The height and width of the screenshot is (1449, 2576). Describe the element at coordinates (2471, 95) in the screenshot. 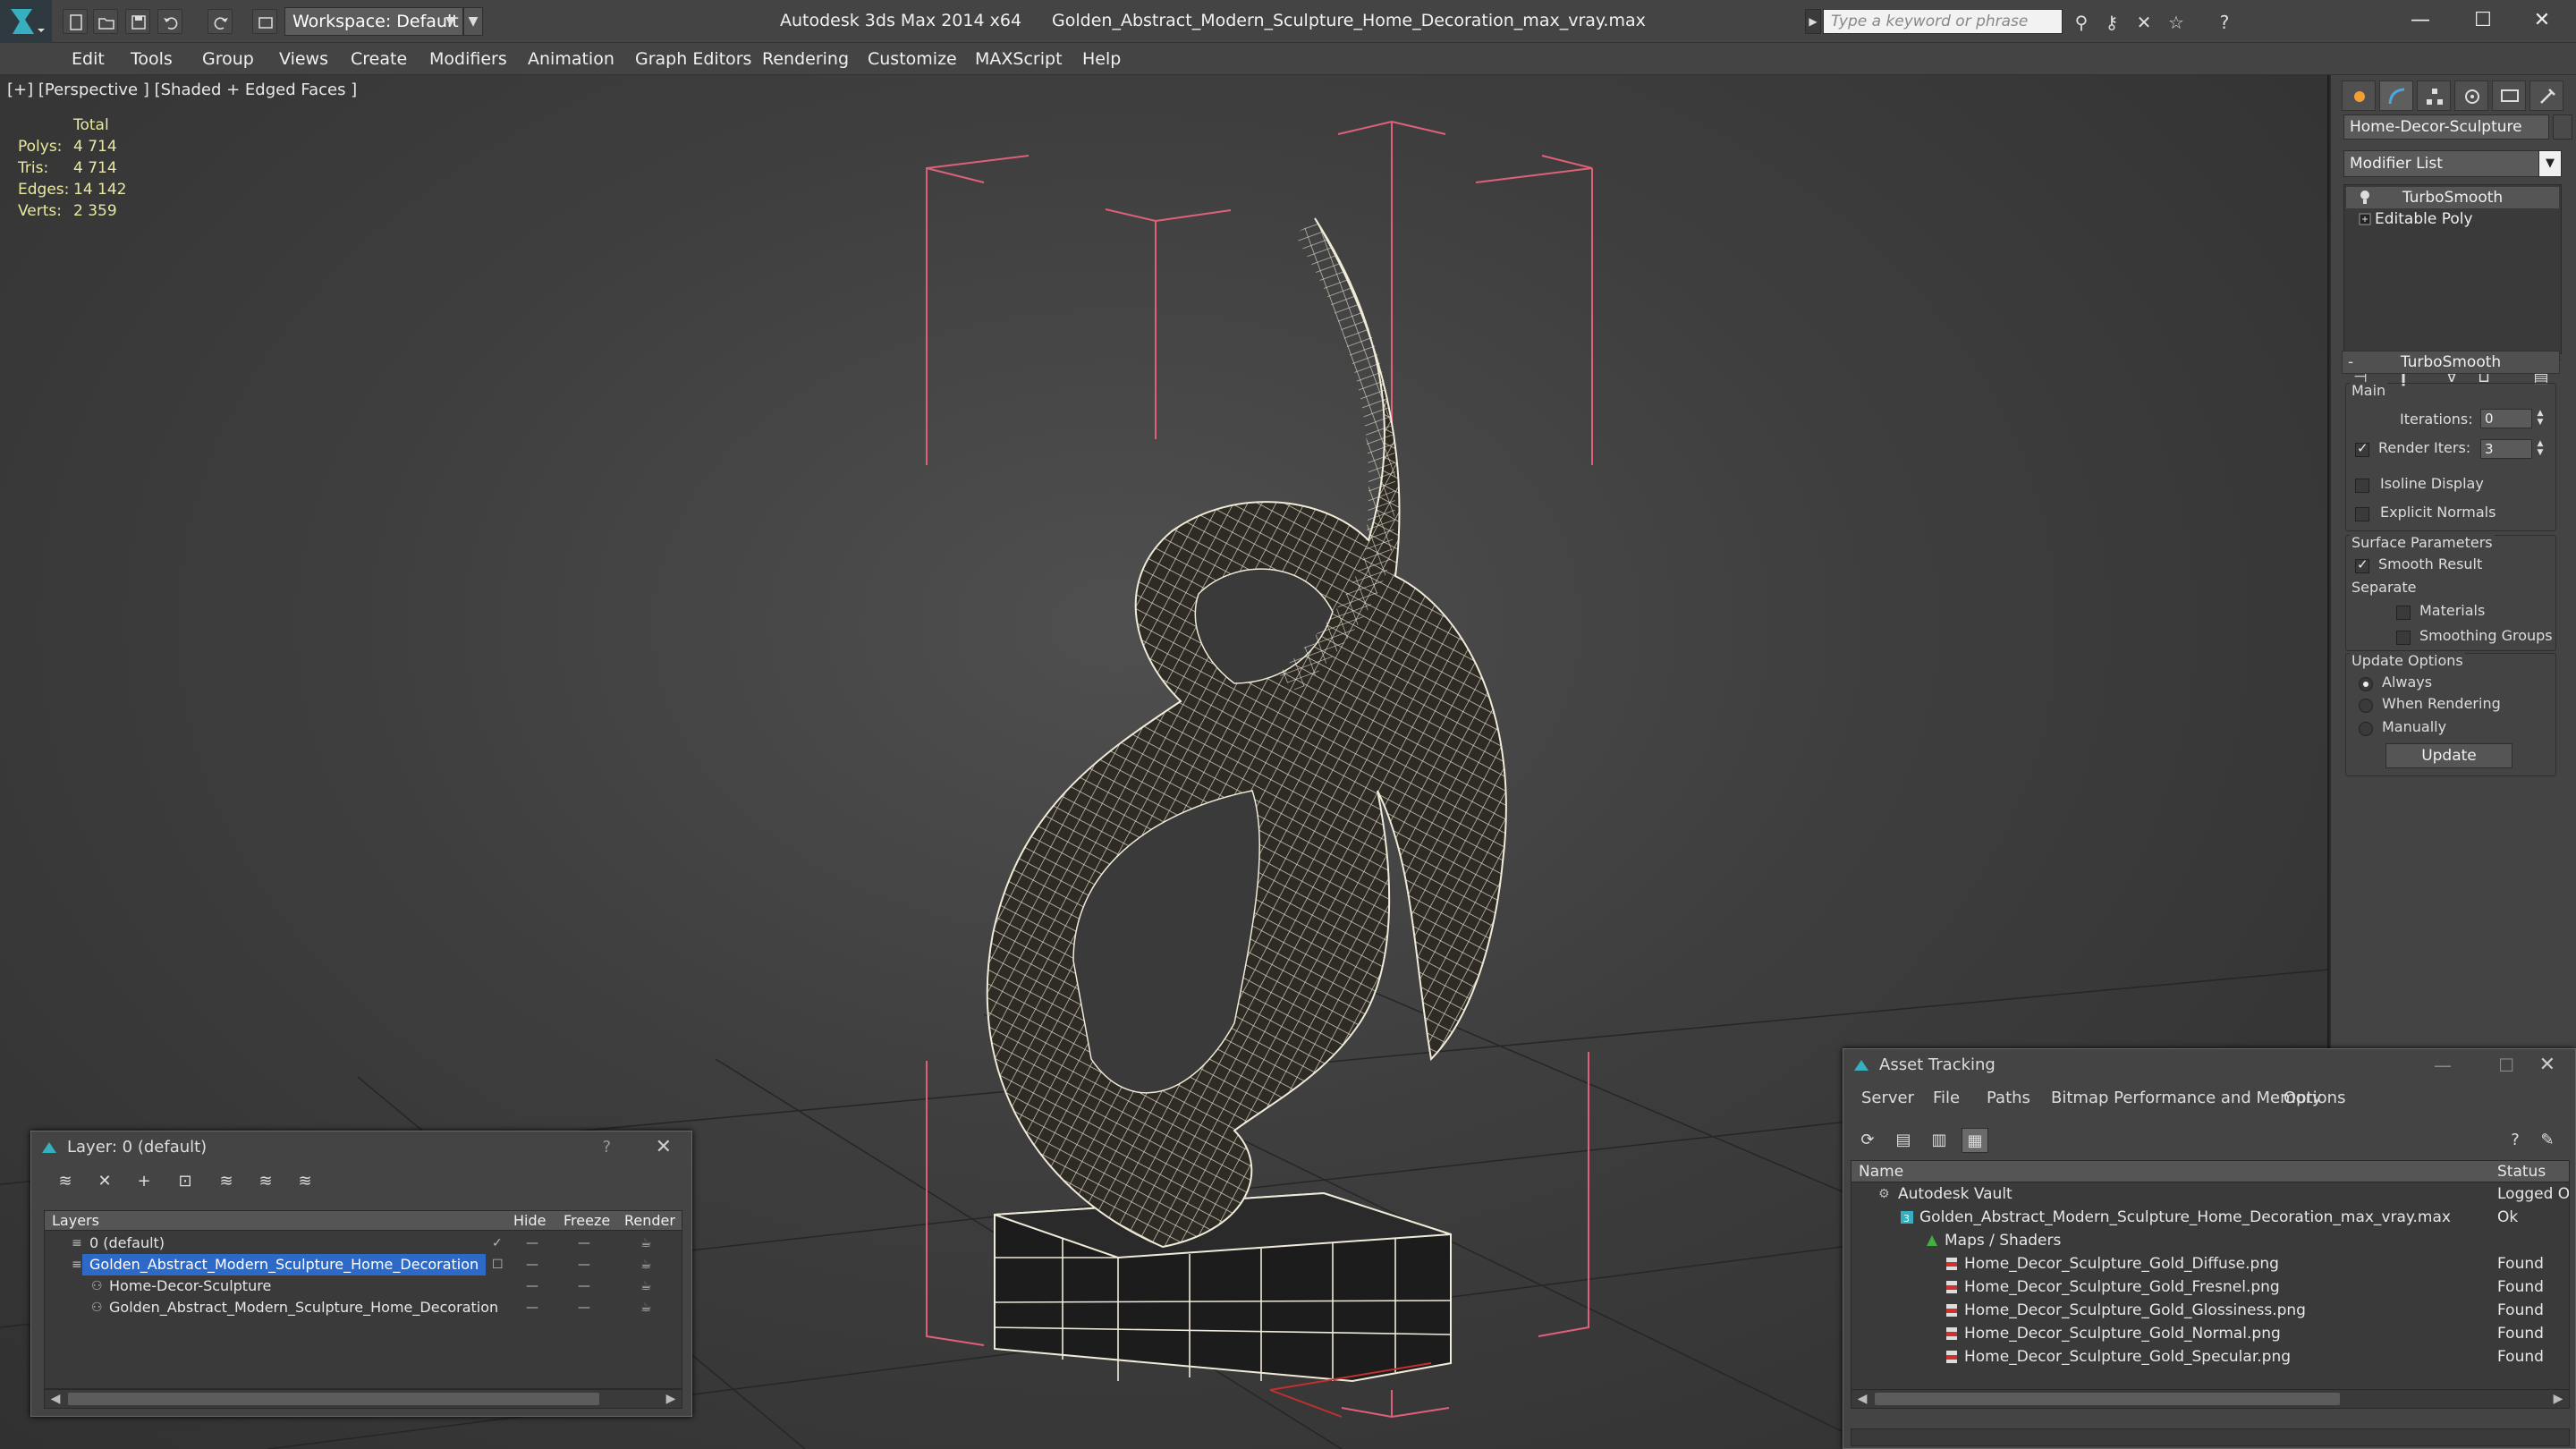

I see `tab-motion` at that location.